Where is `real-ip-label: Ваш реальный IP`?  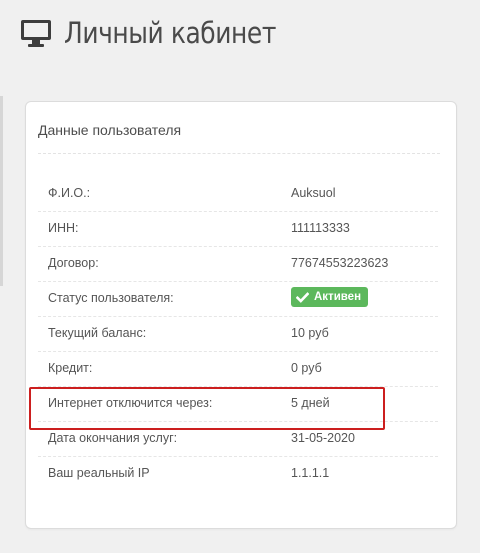 real-ip-label: Ваш реальный IP is located at coordinates (99, 473).